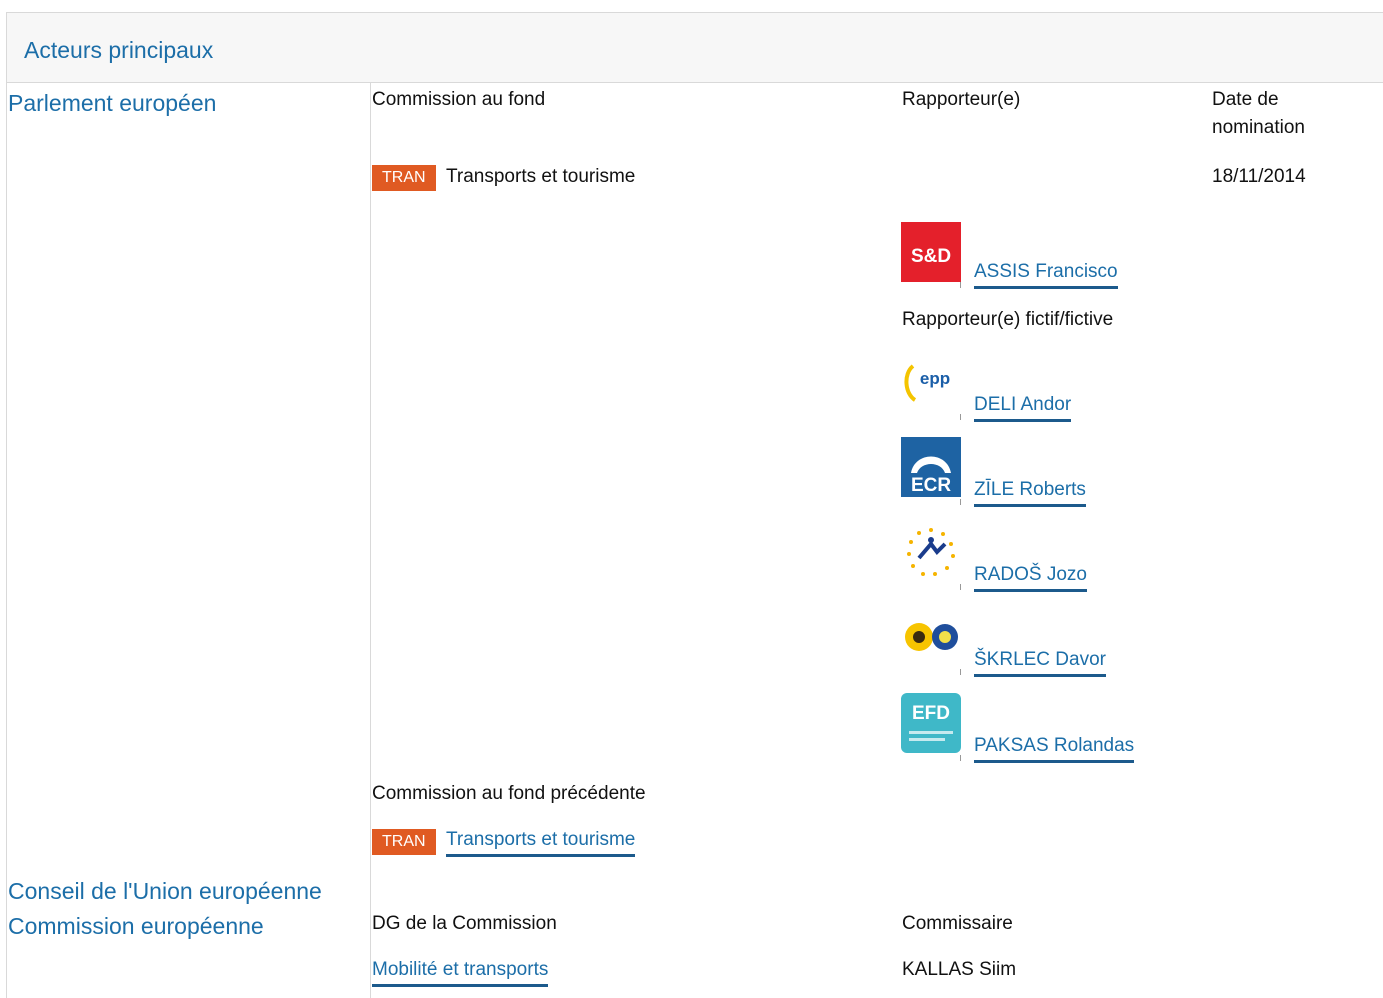 The width and height of the screenshot is (1383, 998). What do you see at coordinates (959, 969) in the screenshot?
I see `commissioner-name: KALLAS Siim` at bounding box center [959, 969].